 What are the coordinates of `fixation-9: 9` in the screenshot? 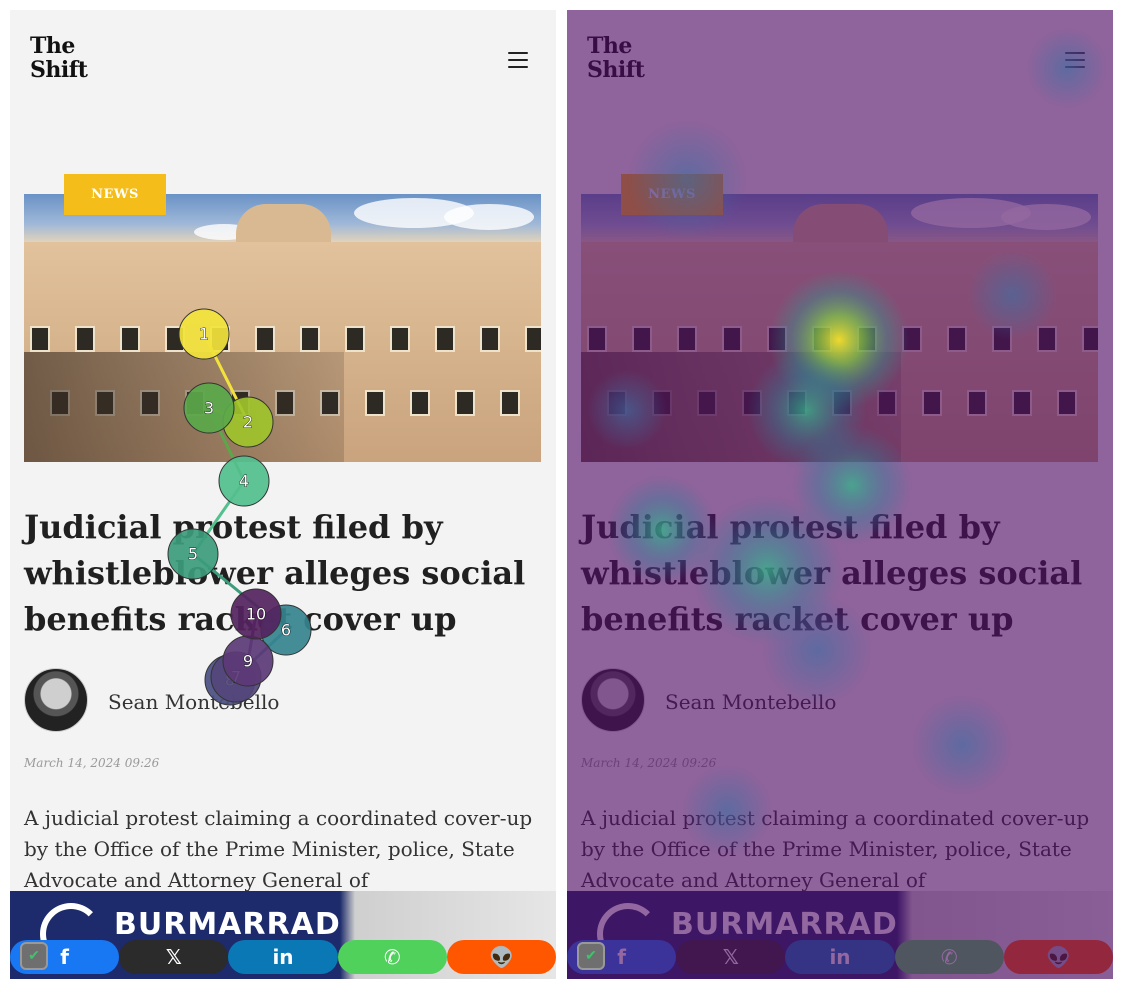 It's located at (248, 661).